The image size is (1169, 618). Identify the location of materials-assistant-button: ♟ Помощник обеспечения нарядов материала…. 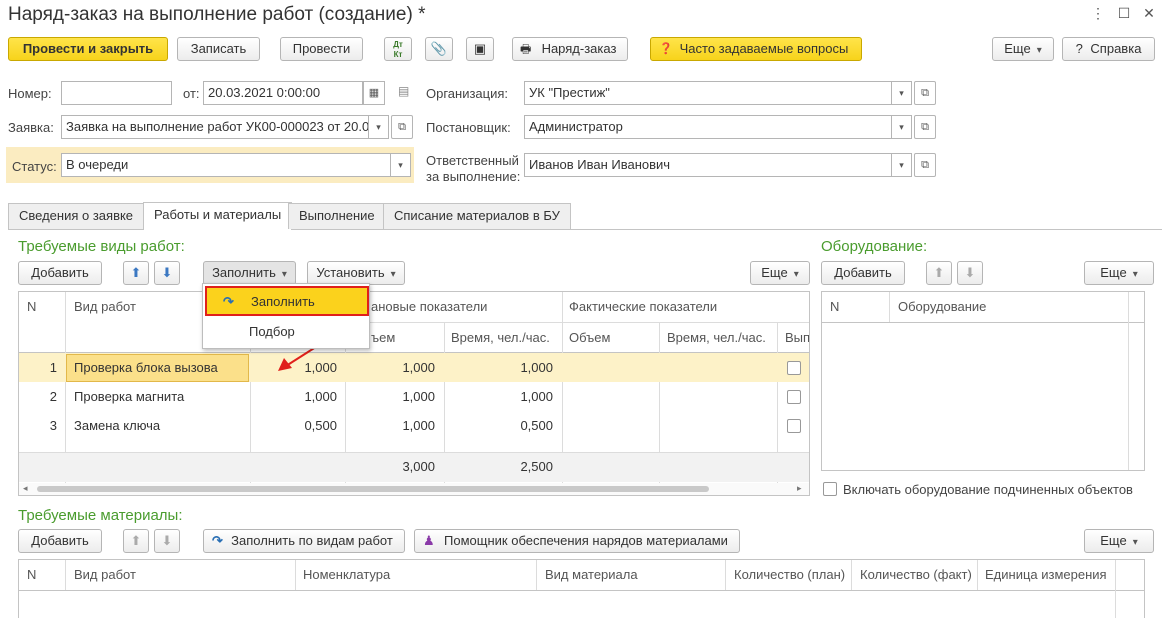
(577, 541).